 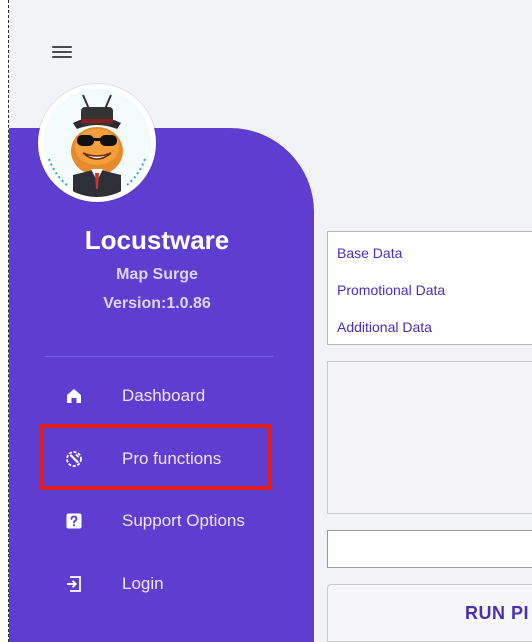 I want to click on sidebar-item-login: Login, so click(x=160, y=584).